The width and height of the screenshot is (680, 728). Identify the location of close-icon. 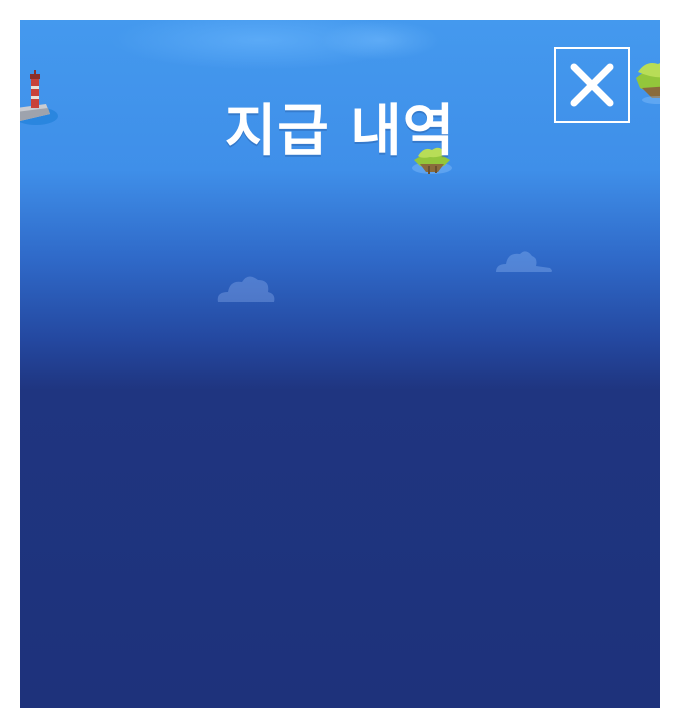
(592, 85).